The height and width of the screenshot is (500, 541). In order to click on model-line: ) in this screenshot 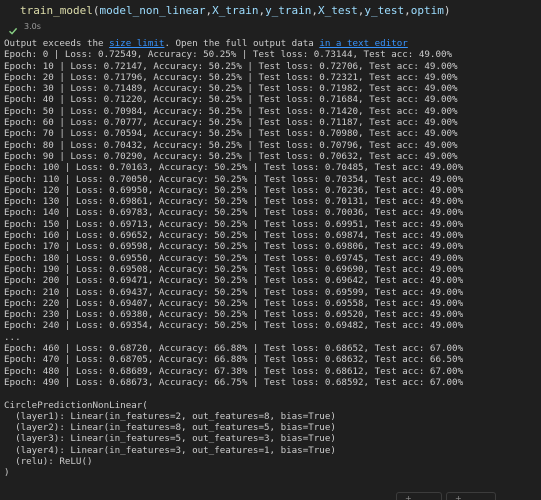, I will do `click(7, 473)`.